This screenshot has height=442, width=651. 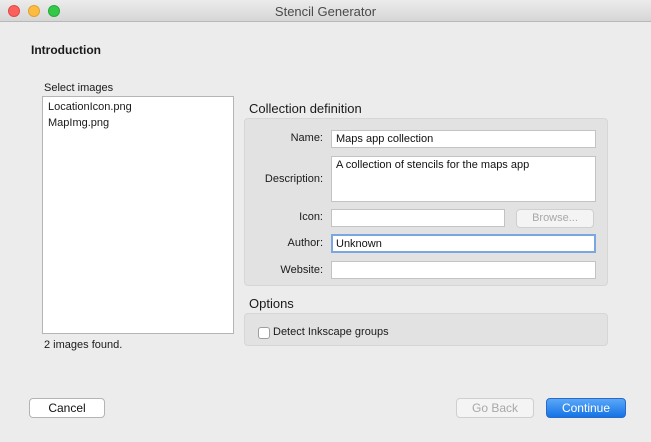 I want to click on collection-definition-heading: Collection definition, so click(x=305, y=108).